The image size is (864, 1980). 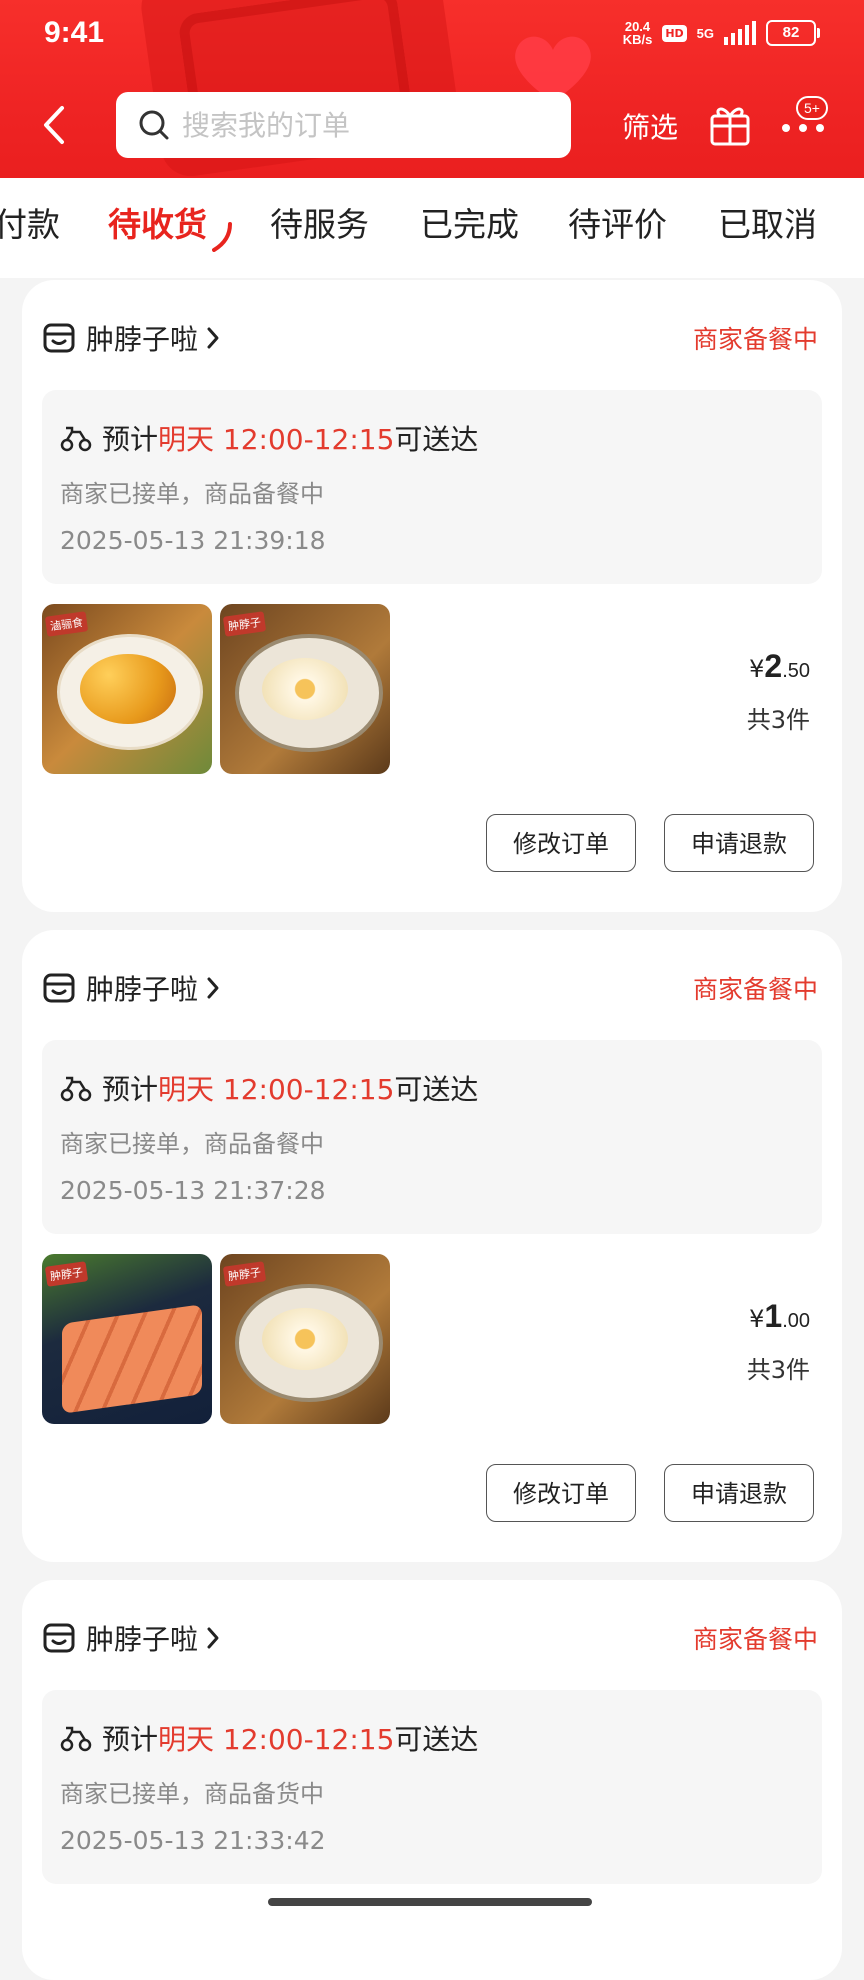 What do you see at coordinates (793, 33) in the screenshot?
I see `battery-icon: 82` at bounding box center [793, 33].